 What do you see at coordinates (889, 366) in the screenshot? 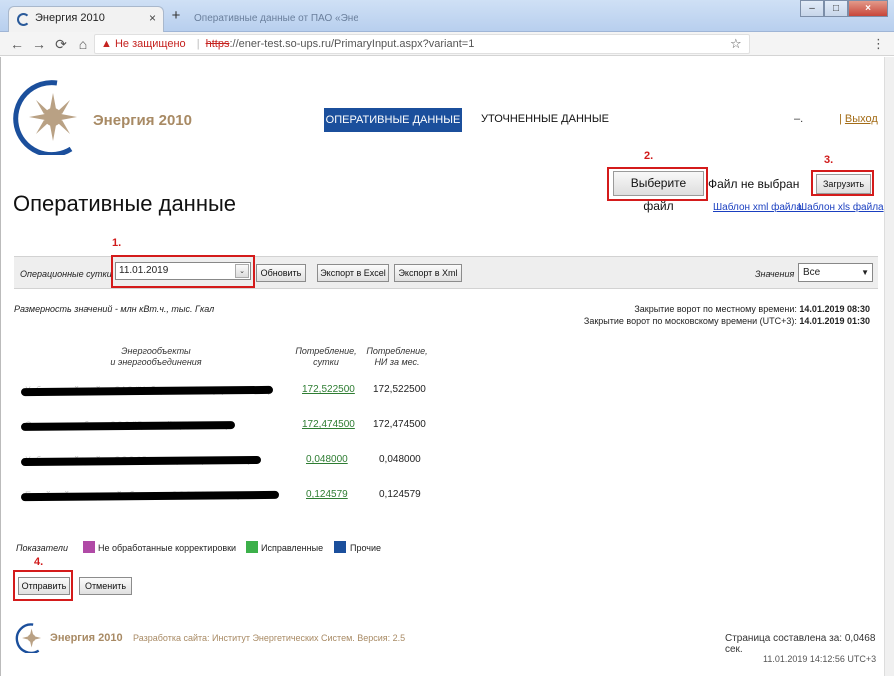
I see `page-scrollbar` at bounding box center [889, 366].